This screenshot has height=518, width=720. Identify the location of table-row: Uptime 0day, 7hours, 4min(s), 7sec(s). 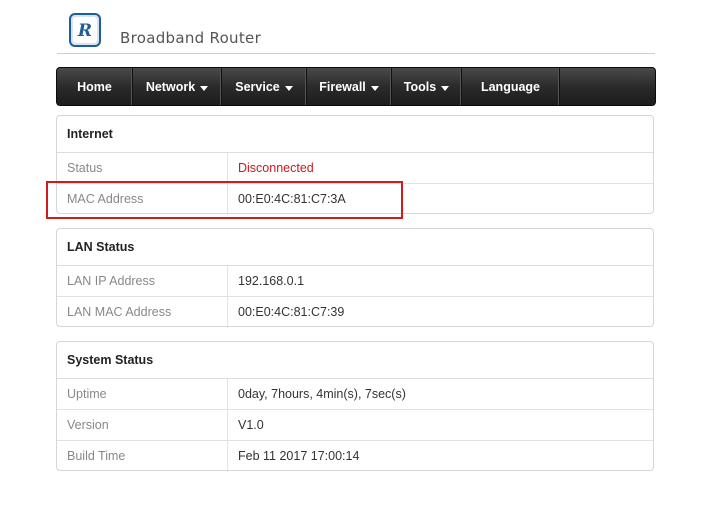
(355, 394).